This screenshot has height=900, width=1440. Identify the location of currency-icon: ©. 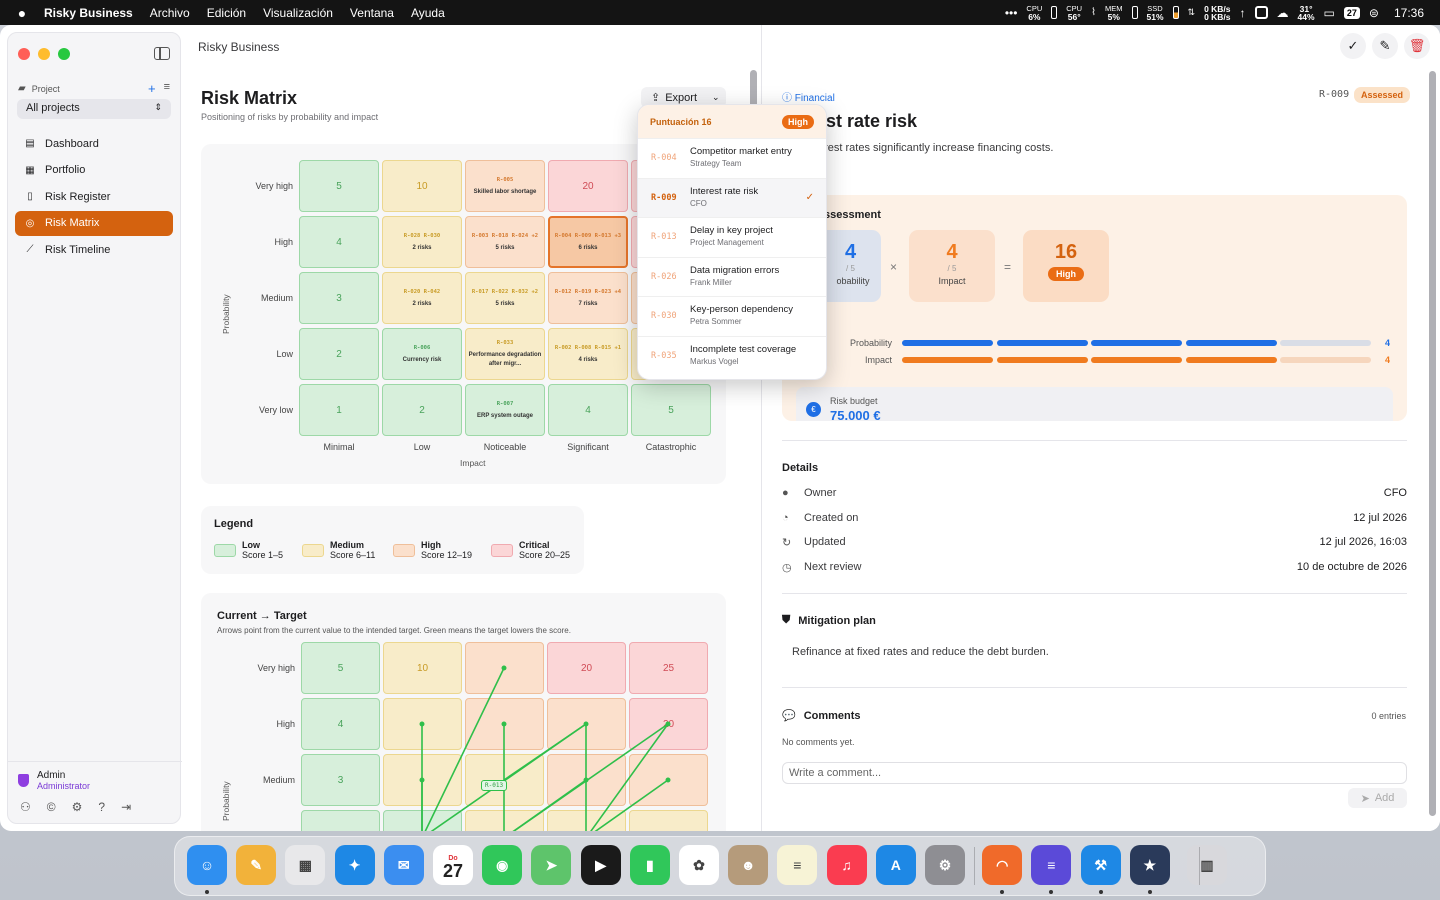
(51, 807).